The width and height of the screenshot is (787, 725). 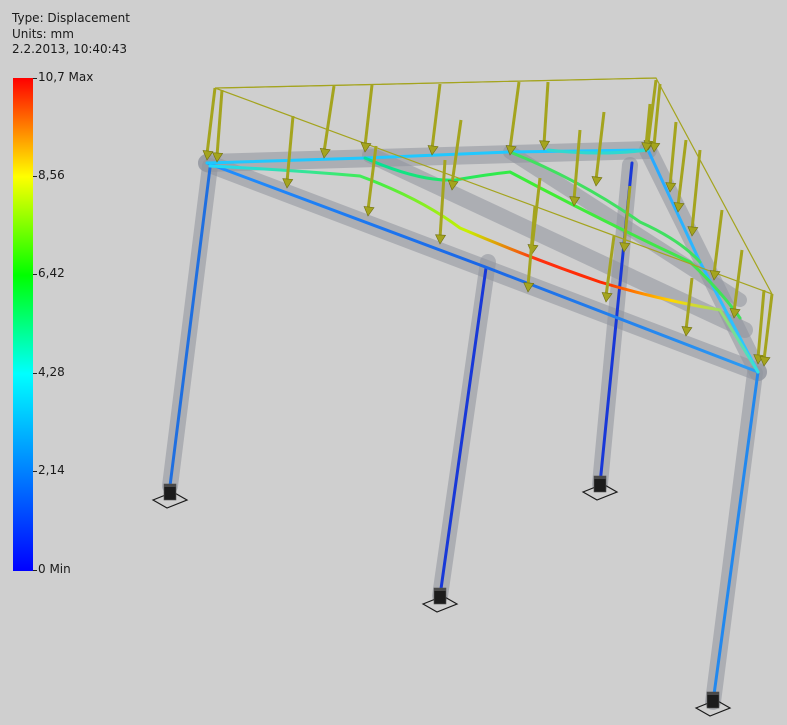 What do you see at coordinates (23, 324) in the screenshot?
I see `legend-color-bar` at bounding box center [23, 324].